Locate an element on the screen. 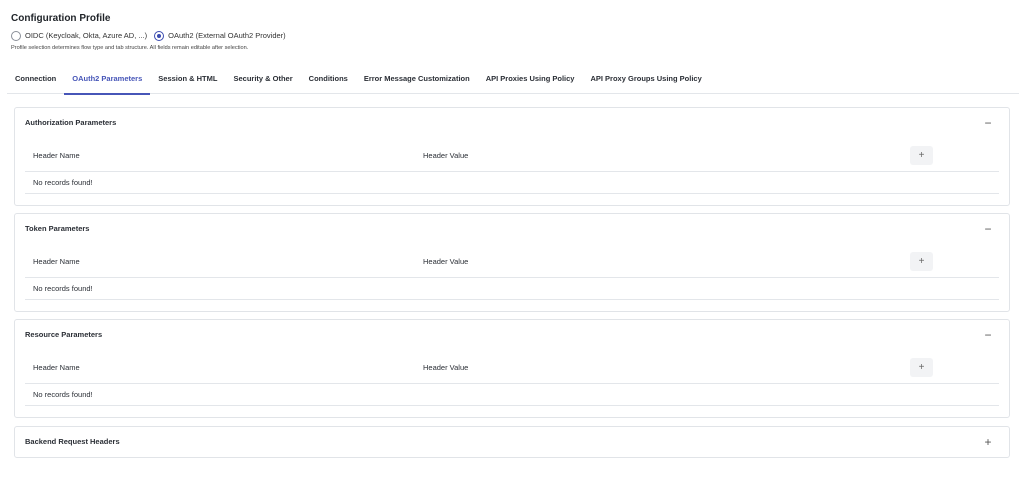 The width and height of the screenshot is (1024, 478). authorization-parameters-title: Authorization Parameters is located at coordinates (71, 122).